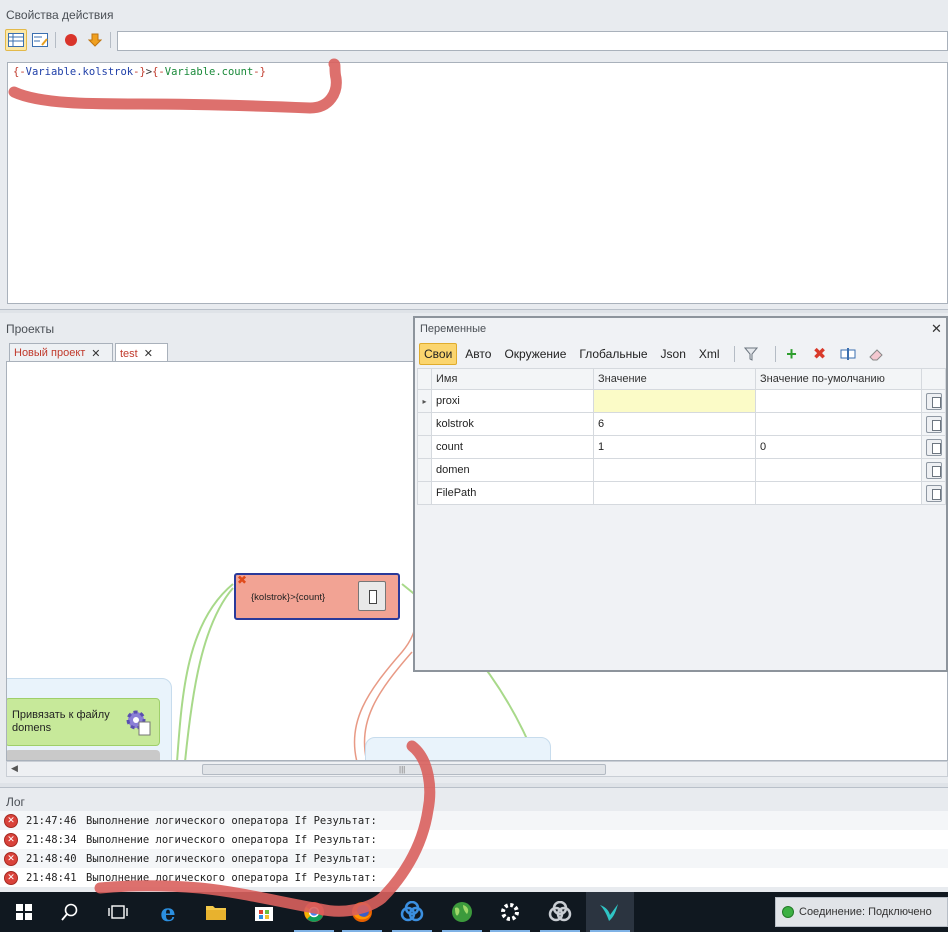 The image size is (948, 932). Describe the element at coordinates (674, 379) in the screenshot. I see `column-header: Значение` at that location.